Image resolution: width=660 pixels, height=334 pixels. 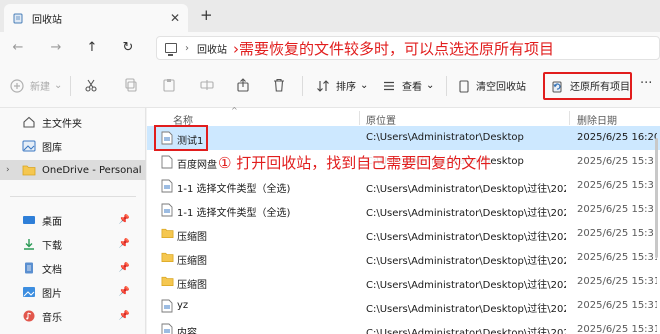 What do you see at coordinates (73, 268) in the screenshot?
I see `sidebar-item-documents: 文档 📌` at bounding box center [73, 268].